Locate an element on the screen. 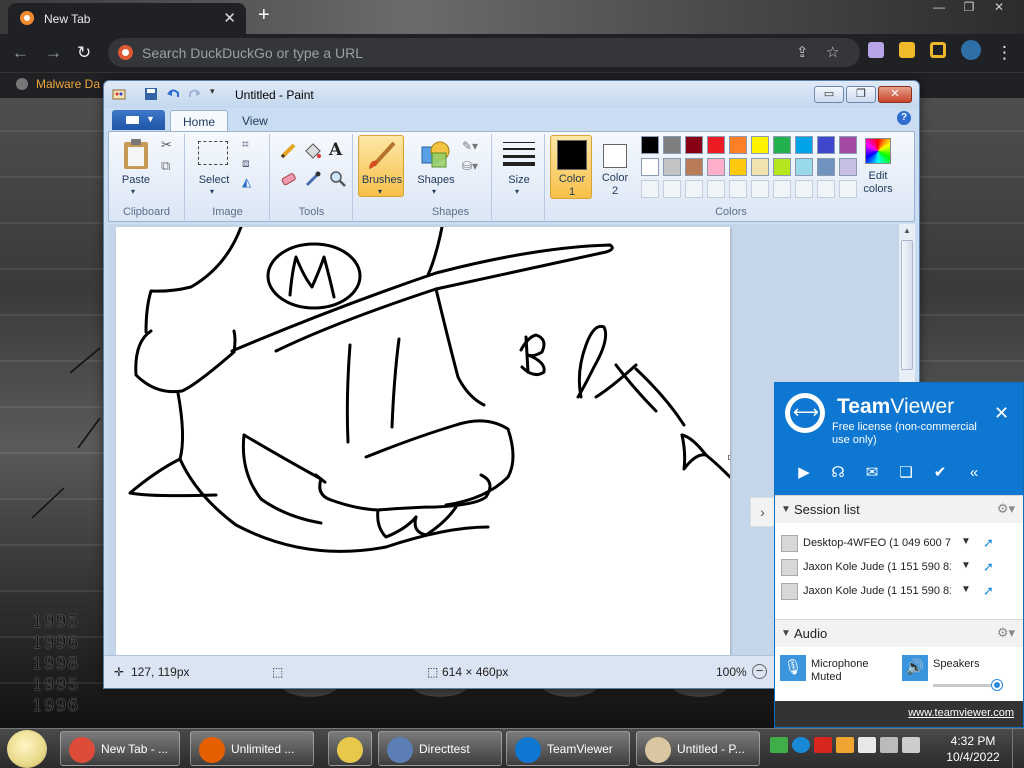  save-icon is located at coordinates (151, 94).